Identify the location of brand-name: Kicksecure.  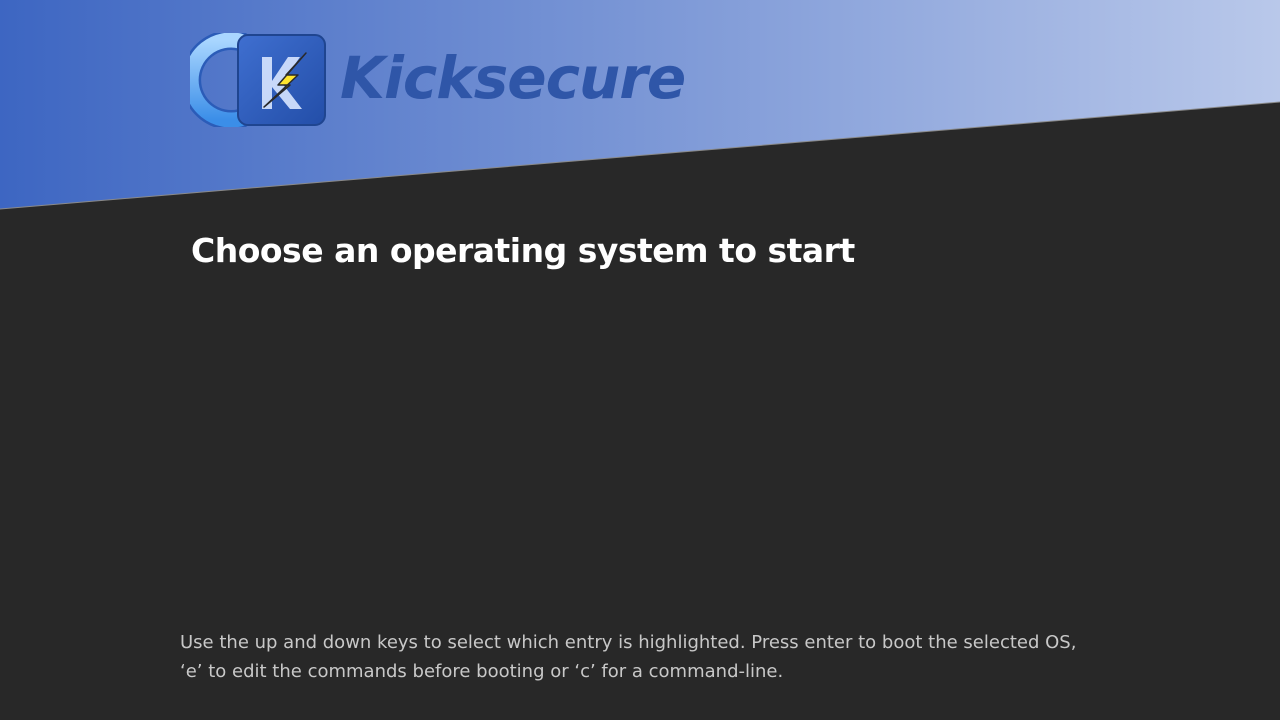
(513, 78).